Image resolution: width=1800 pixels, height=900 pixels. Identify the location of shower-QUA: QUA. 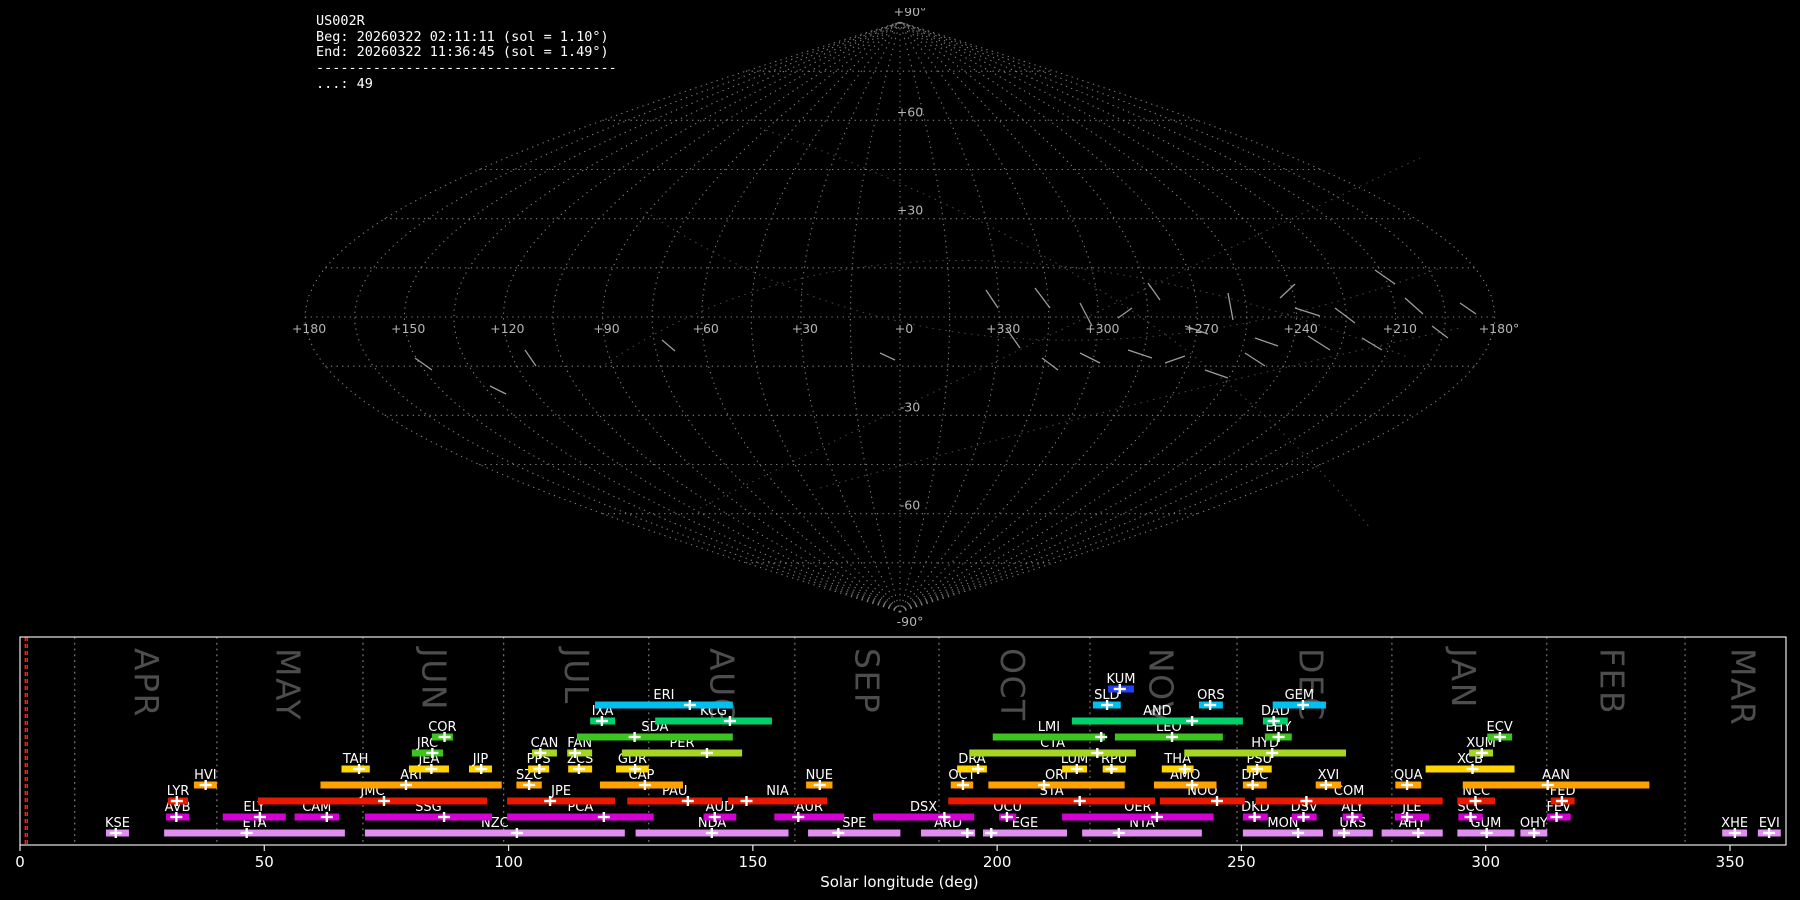
(1408, 779).